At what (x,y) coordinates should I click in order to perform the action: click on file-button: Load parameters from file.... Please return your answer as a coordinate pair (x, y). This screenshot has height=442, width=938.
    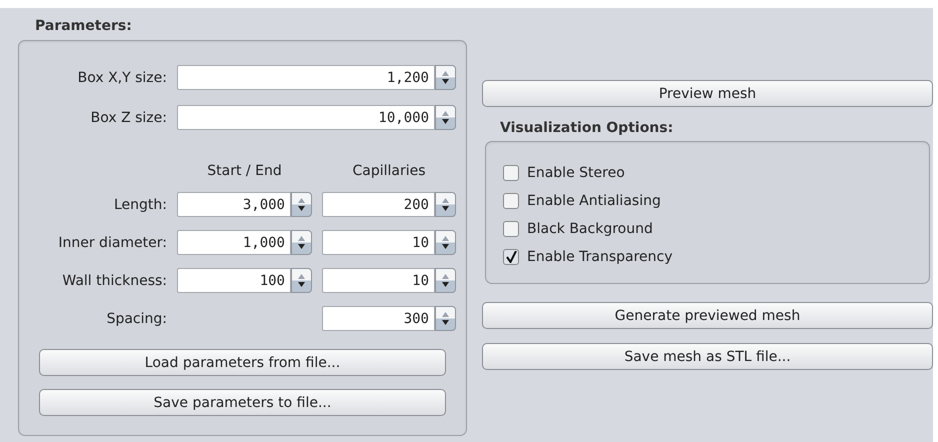
    Looking at the image, I should click on (242, 362).